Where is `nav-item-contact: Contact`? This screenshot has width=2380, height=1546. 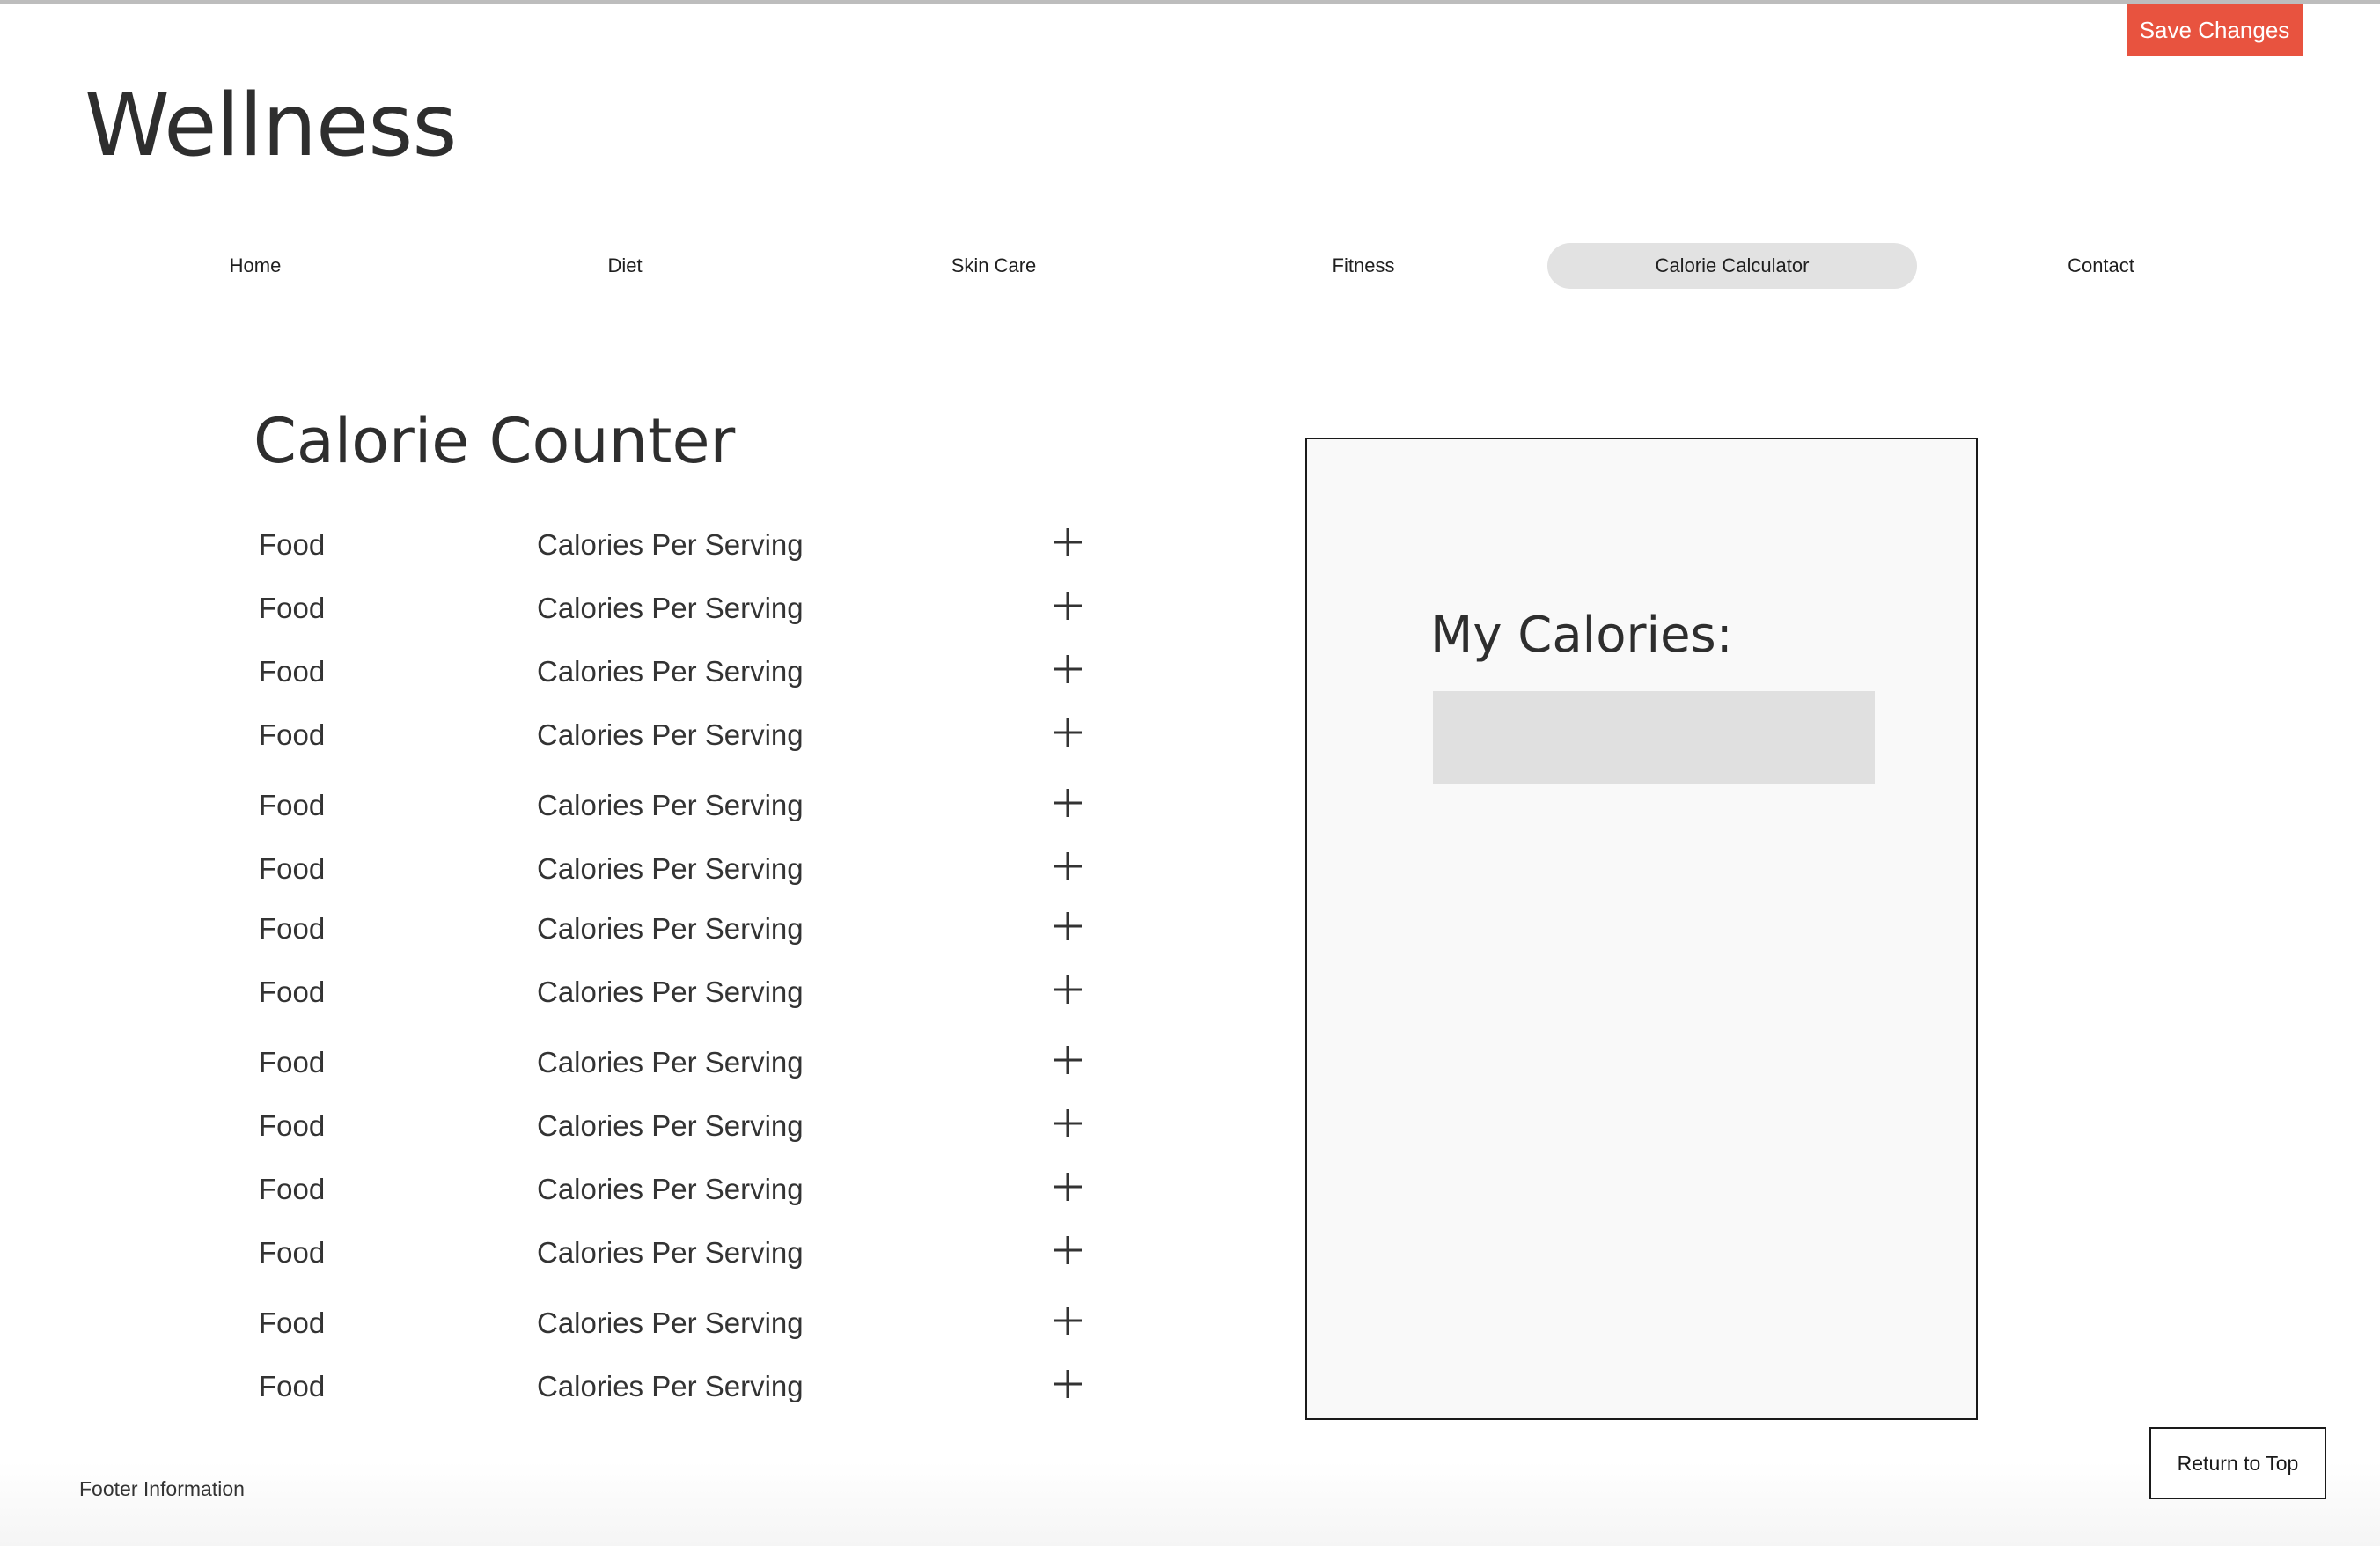 nav-item-contact: Contact is located at coordinates (2101, 266).